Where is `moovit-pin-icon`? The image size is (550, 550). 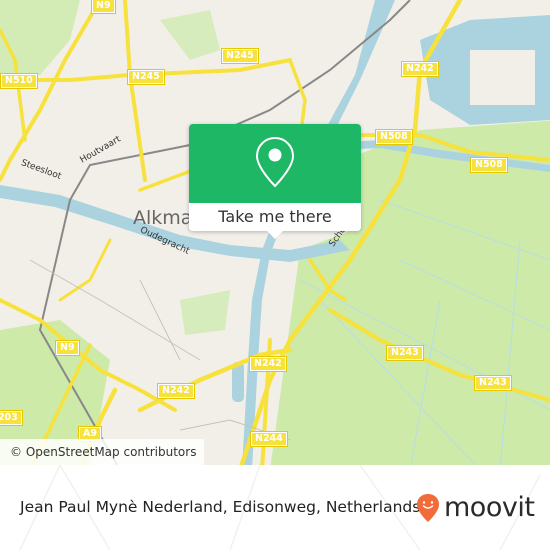
moovit-pin-icon is located at coordinates (428, 508).